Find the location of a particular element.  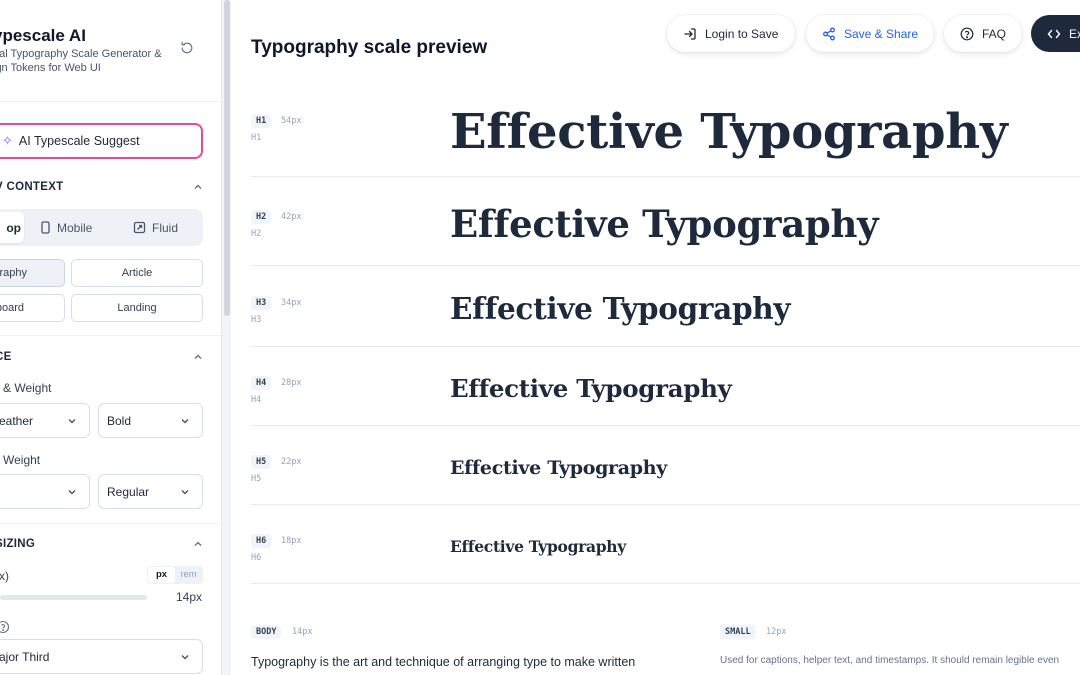

sparkle-icon: ✧ is located at coordinates (7, 140).